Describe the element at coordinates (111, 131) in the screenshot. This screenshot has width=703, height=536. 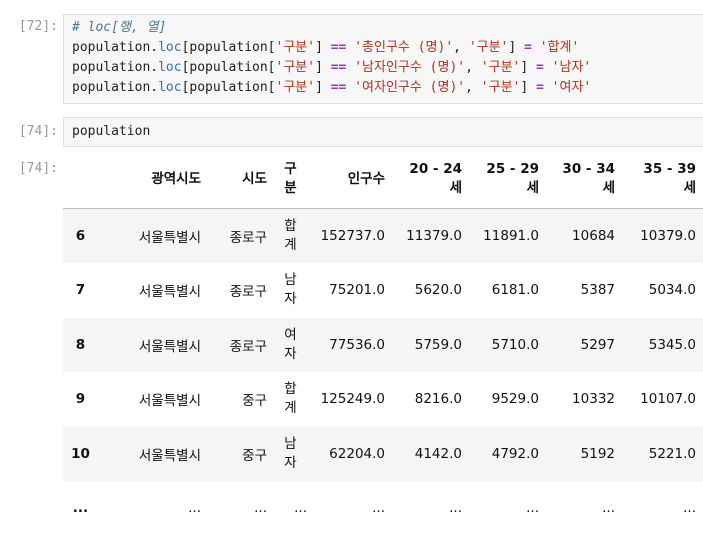
I see `code-text: population` at that location.